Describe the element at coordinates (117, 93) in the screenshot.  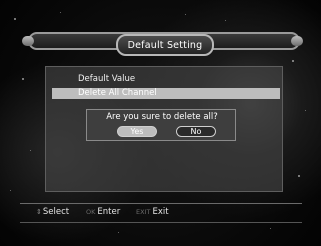
I see `menu-item-label: Delete All Channel` at that location.